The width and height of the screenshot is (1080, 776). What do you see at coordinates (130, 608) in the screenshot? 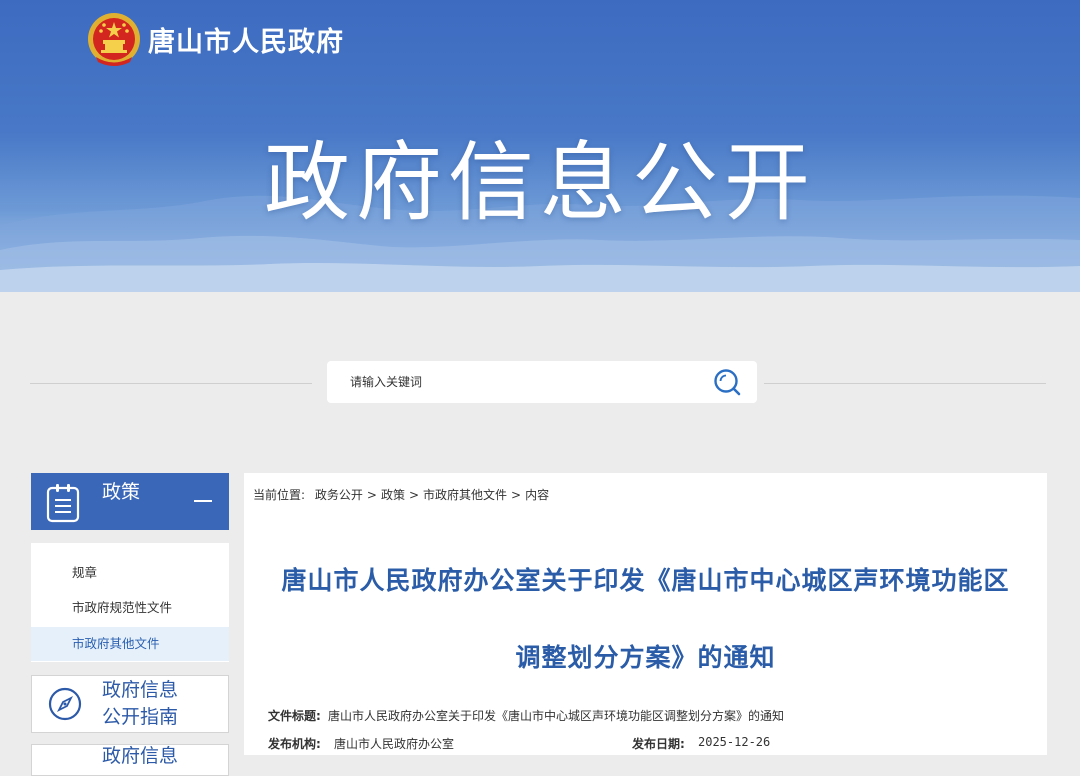
I see `sidebar-item-normative-docs: 市政府规范性文件` at bounding box center [130, 608].